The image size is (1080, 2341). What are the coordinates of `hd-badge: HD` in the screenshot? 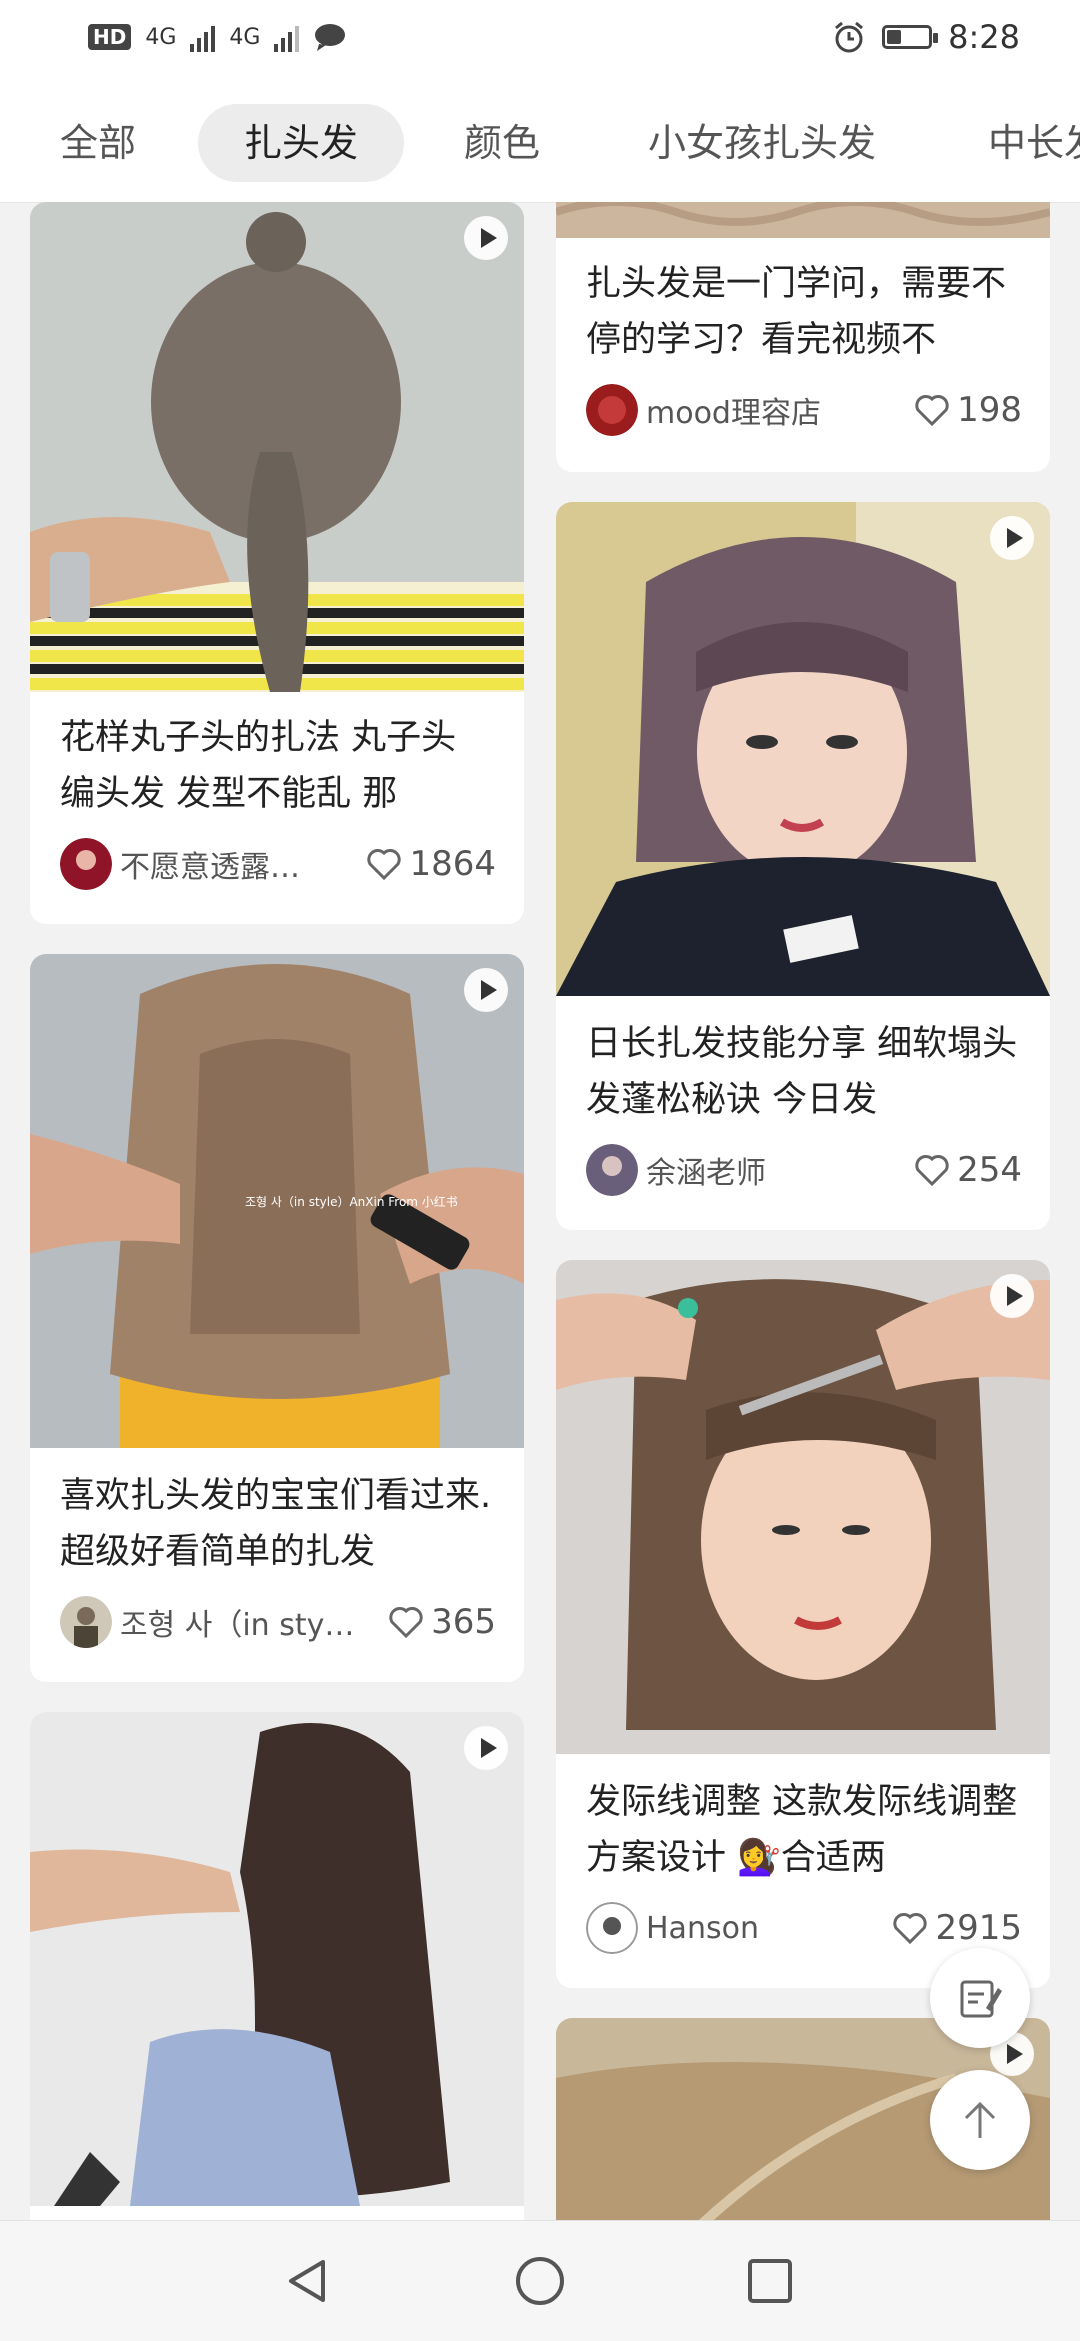 It's located at (110, 37).